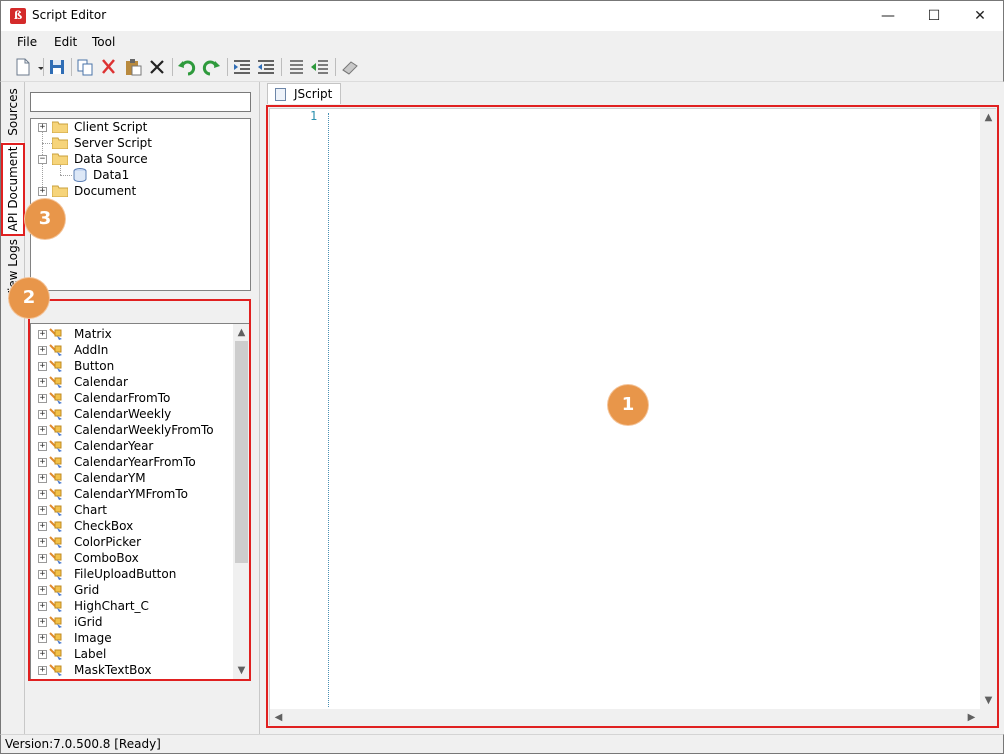  I want to click on tree-node-data-source: − Data Source, so click(131, 159).